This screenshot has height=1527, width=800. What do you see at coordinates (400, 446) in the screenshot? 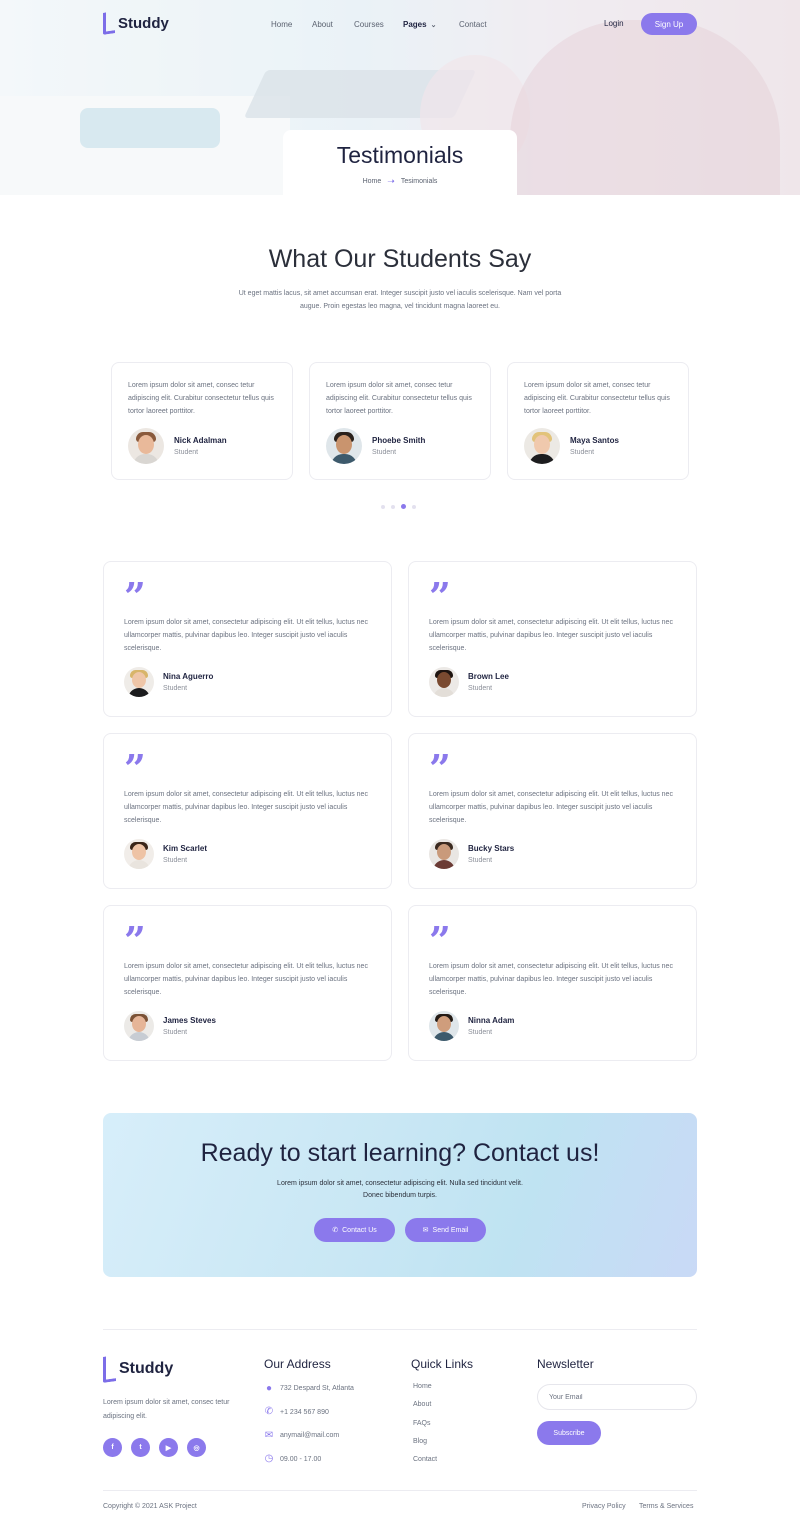
I see `author: Phoebe Smith Student` at bounding box center [400, 446].